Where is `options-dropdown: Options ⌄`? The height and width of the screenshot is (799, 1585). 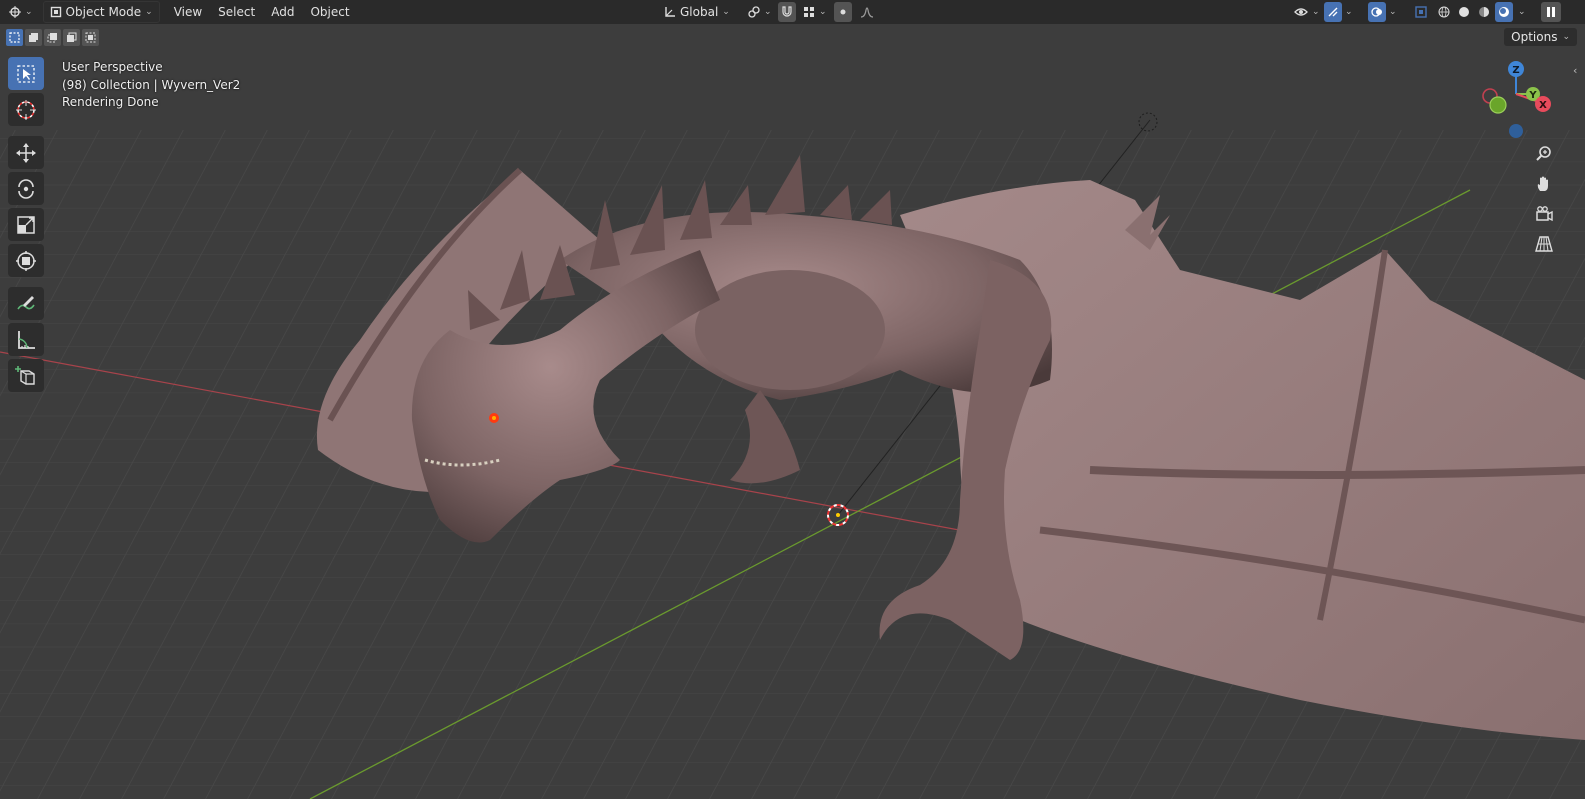 options-dropdown: Options ⌄ is located at coordinates (1540, 37).